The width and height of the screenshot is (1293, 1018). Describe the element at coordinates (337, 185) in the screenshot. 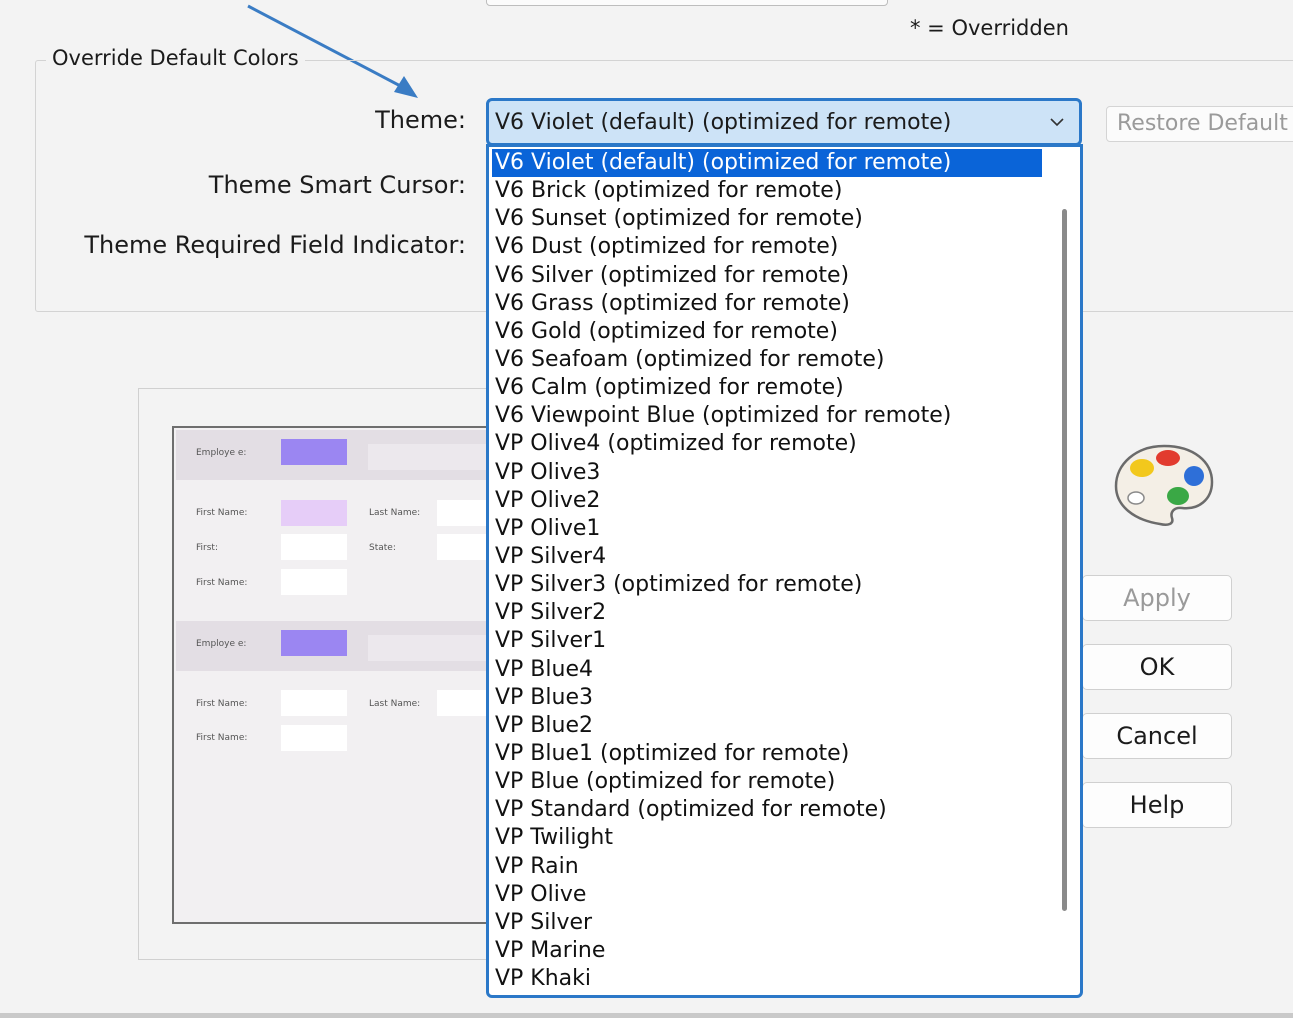

I see `theme-smart-cursor-label: Theme Smart Cursor:` at that location.